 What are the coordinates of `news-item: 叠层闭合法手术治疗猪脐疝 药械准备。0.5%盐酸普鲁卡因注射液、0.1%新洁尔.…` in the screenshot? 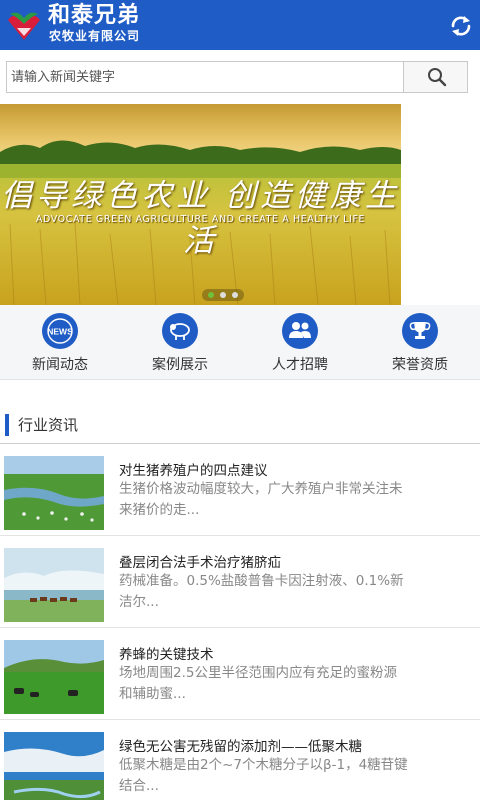 It's located at (240, 582).